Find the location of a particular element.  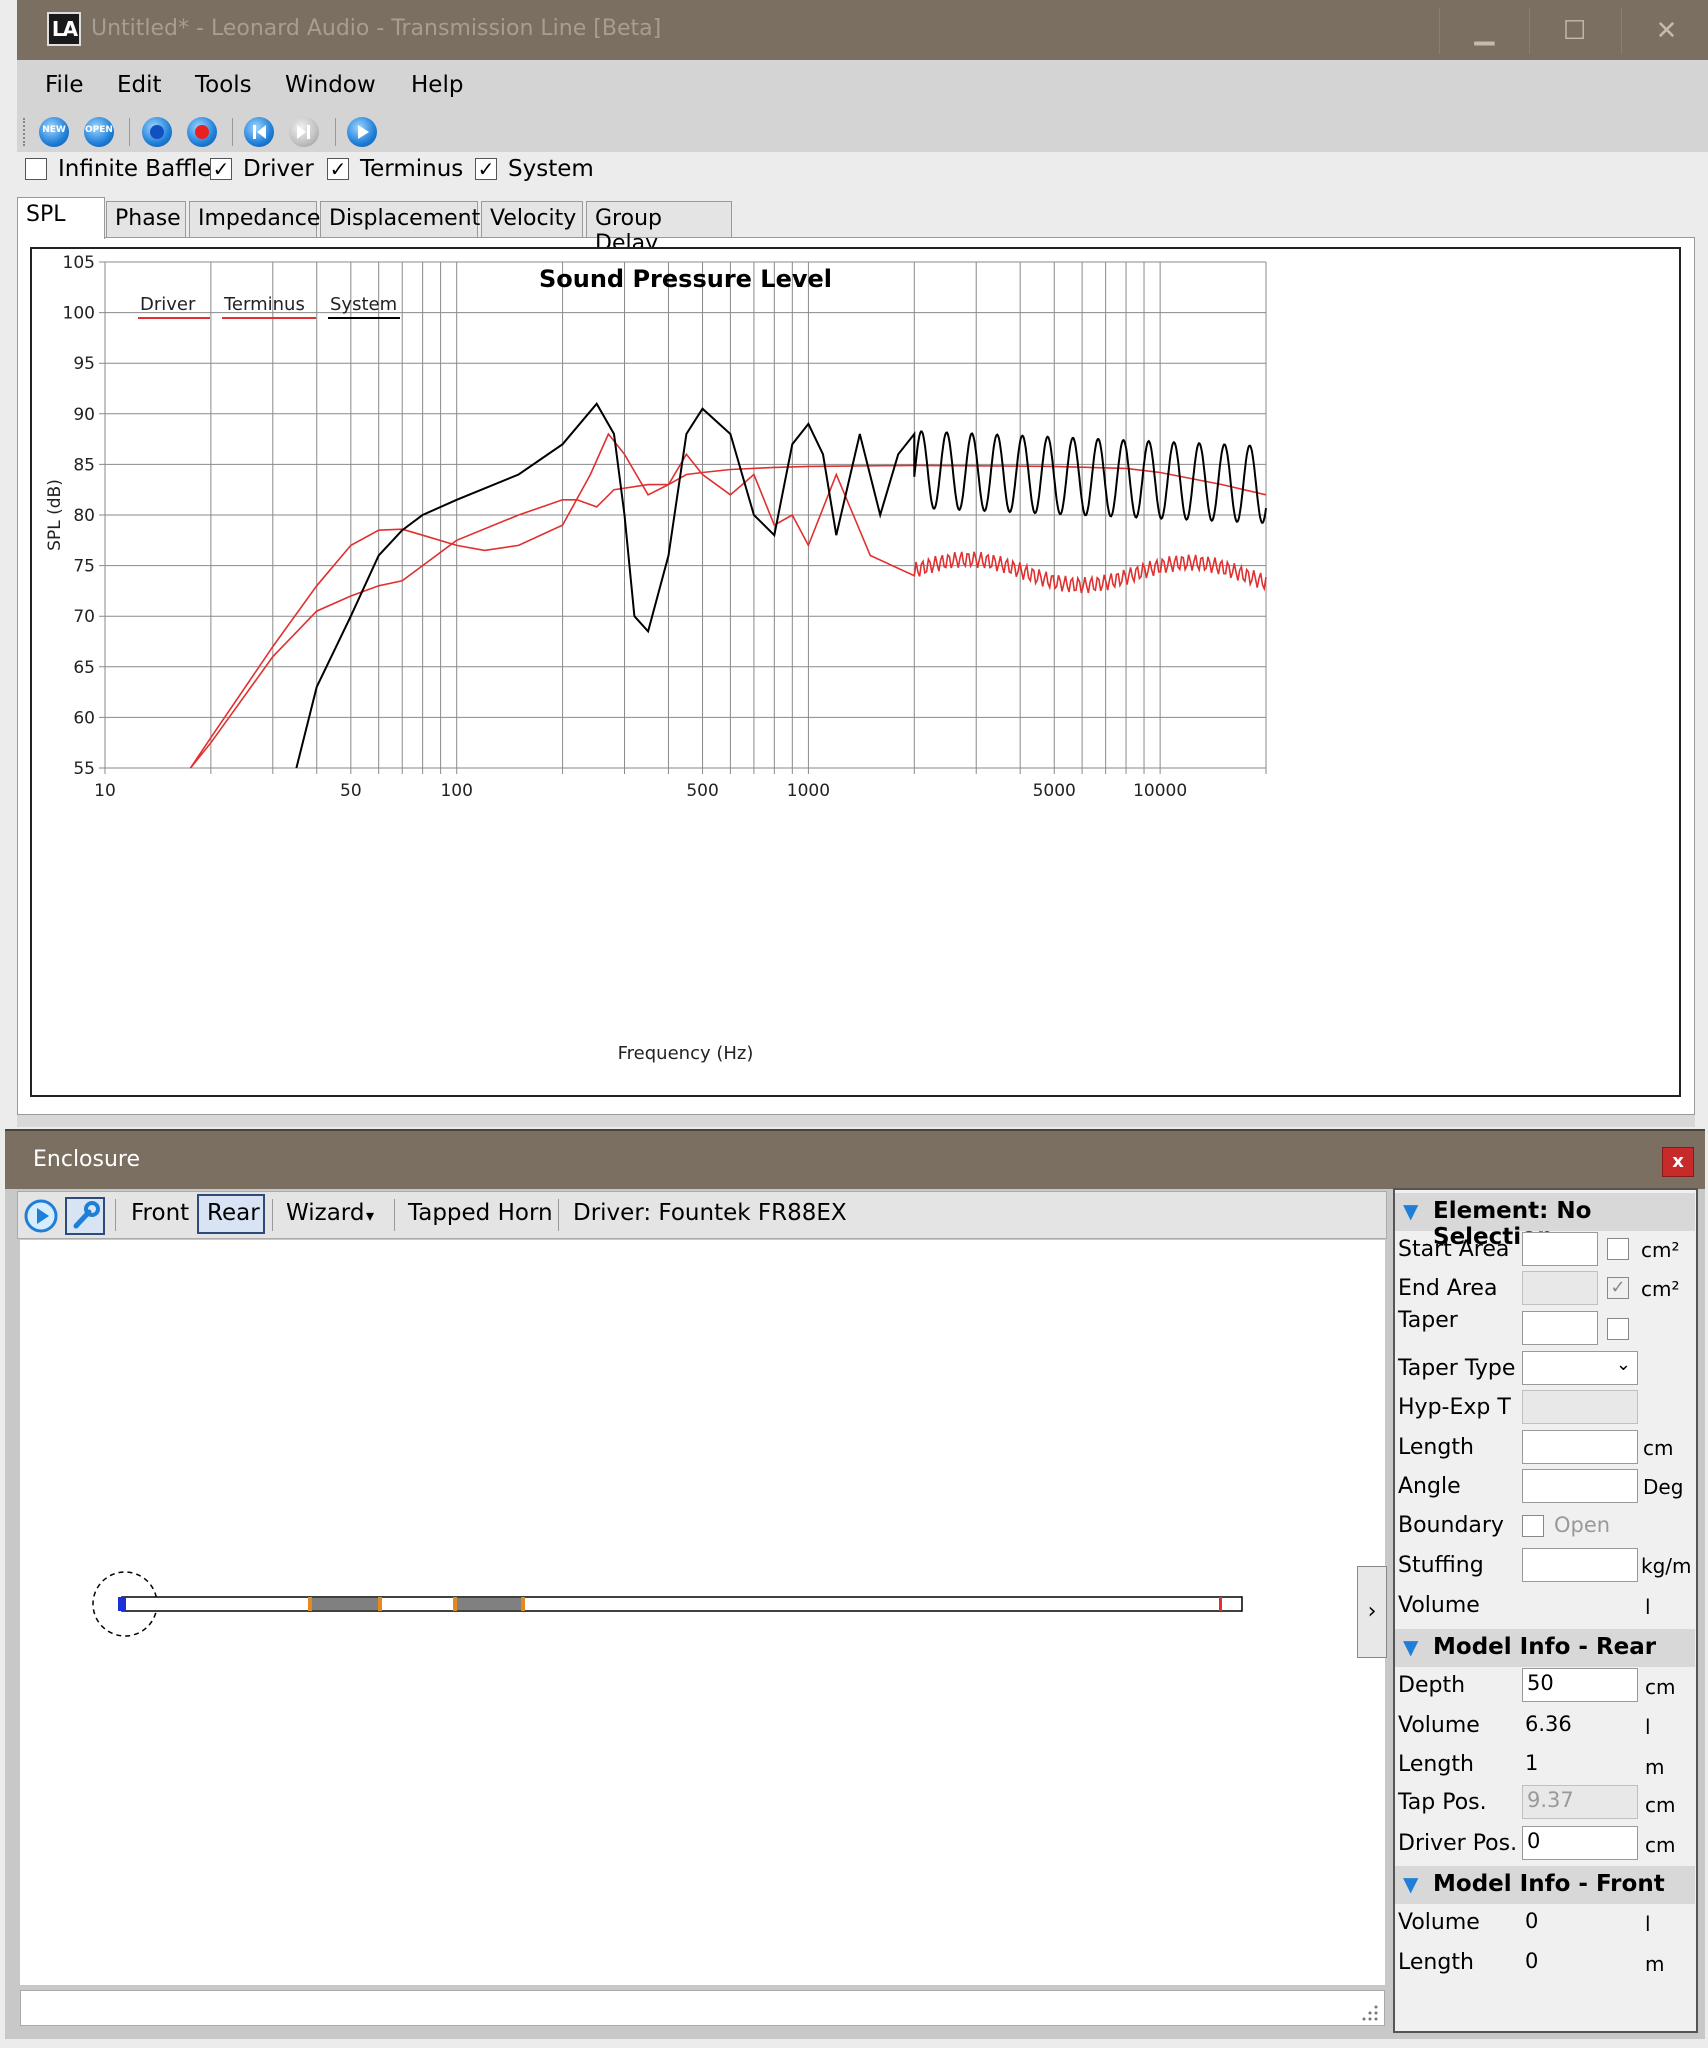

end-area-input is located at coordinates (1560, 1288).